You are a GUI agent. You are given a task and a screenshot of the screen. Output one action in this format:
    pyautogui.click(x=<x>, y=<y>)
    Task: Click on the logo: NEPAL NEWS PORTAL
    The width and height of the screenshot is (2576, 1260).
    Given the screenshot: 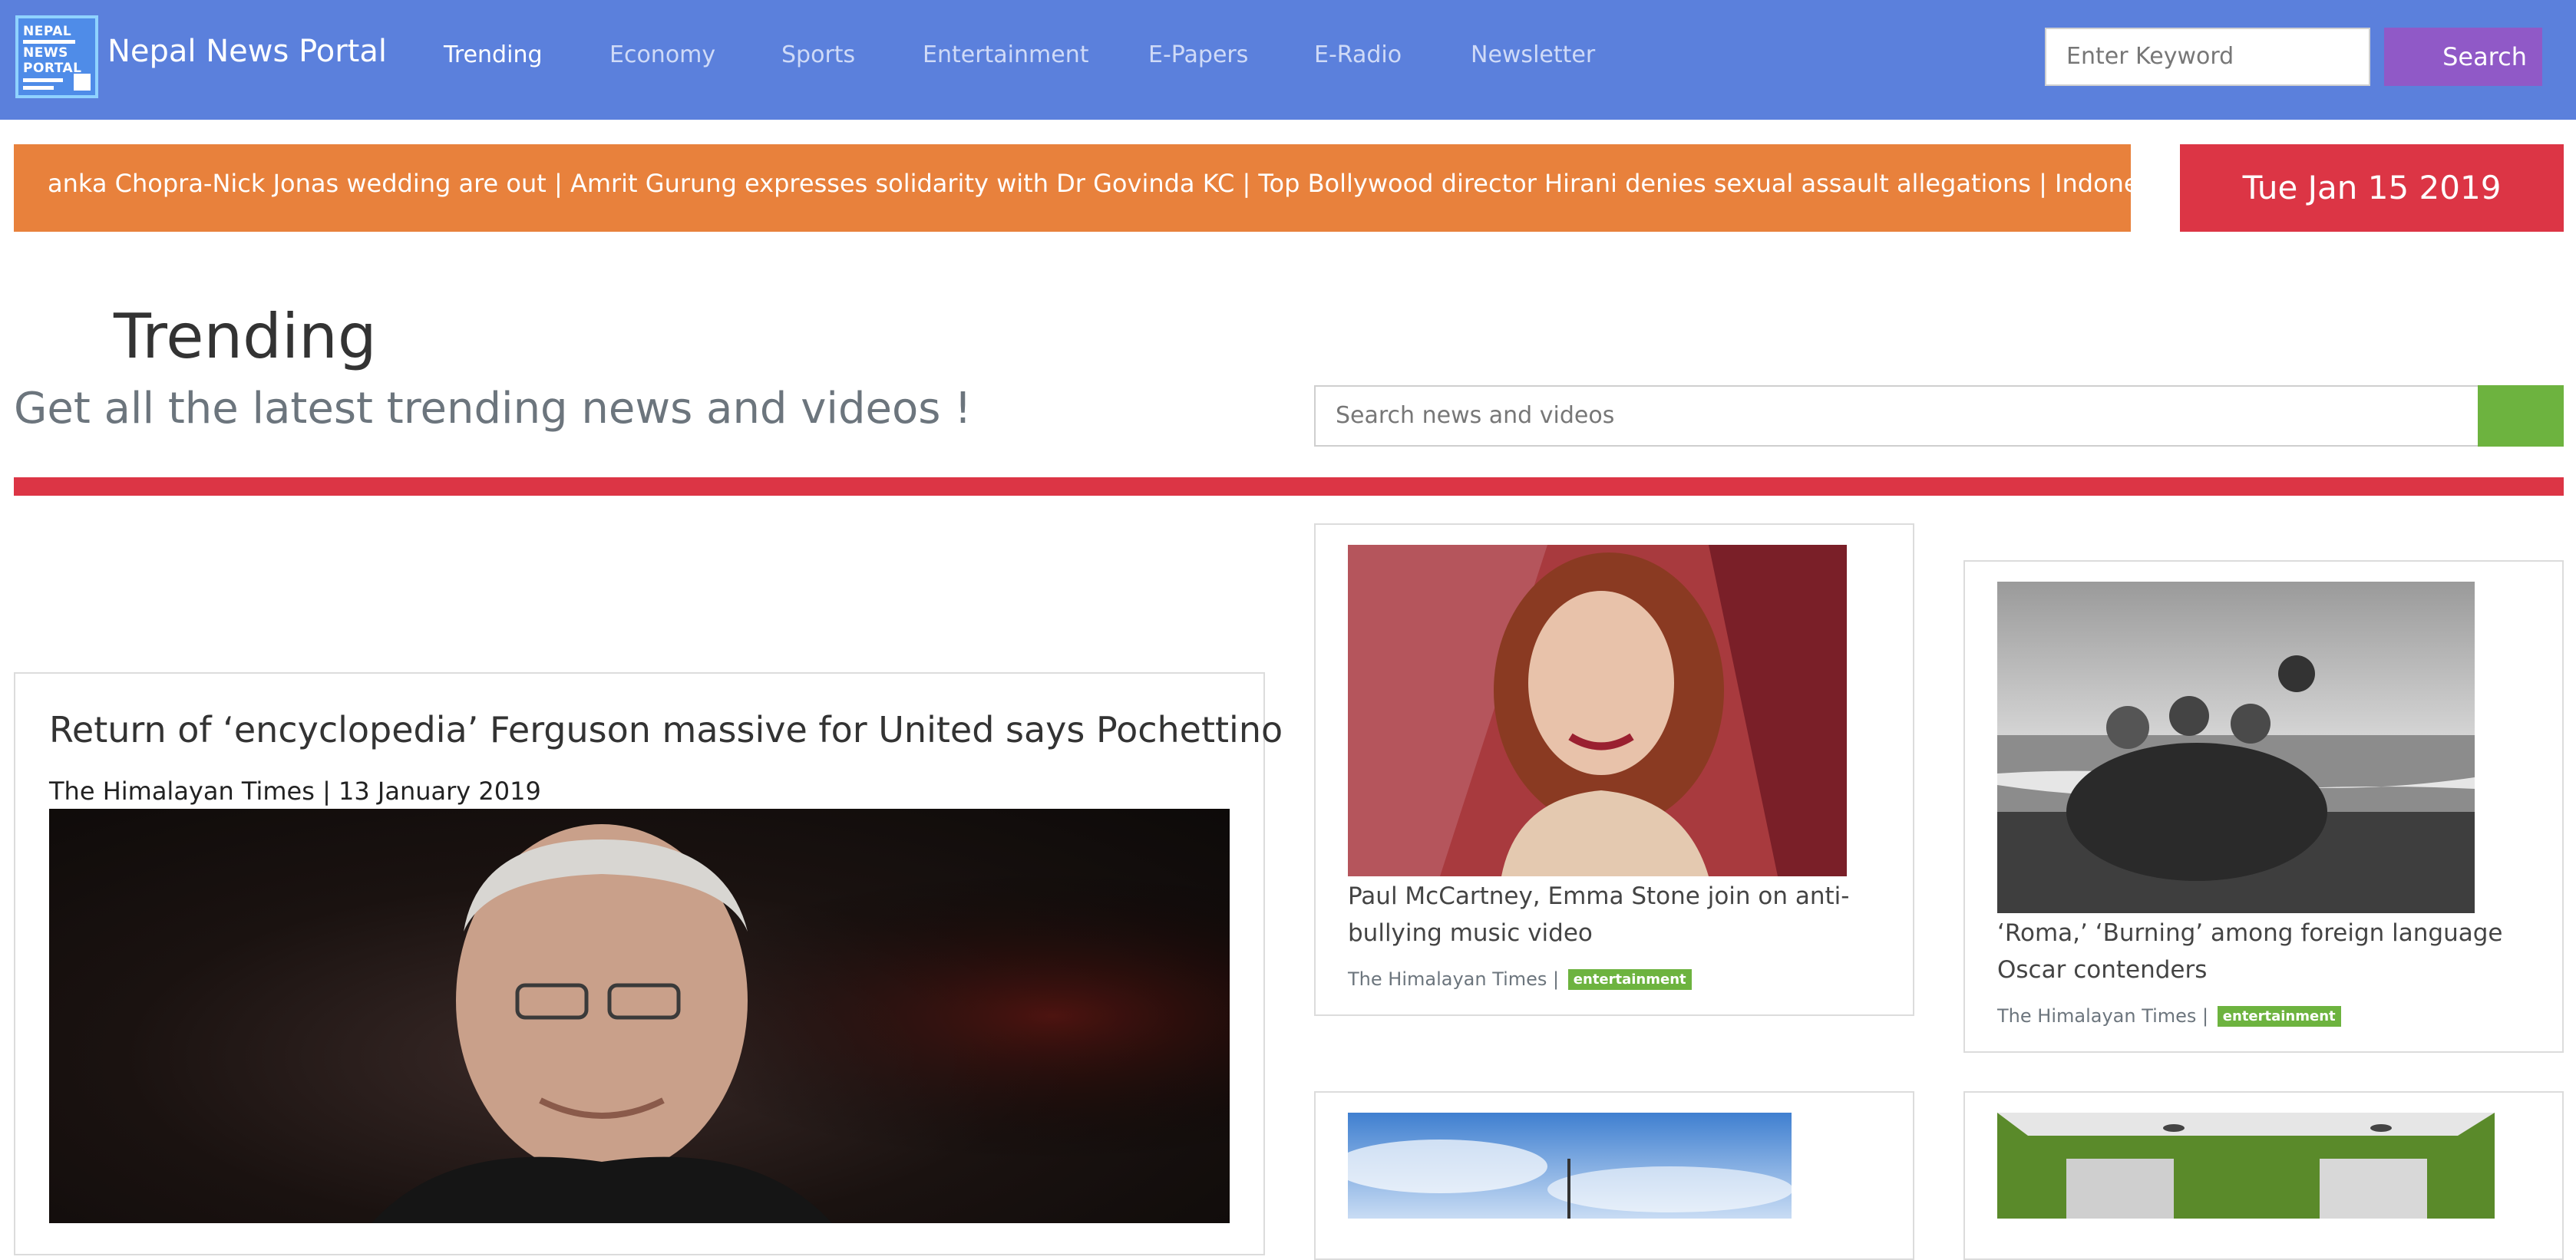 What is the action you would take?
    pyautogui.click(x=56, y=57)
    